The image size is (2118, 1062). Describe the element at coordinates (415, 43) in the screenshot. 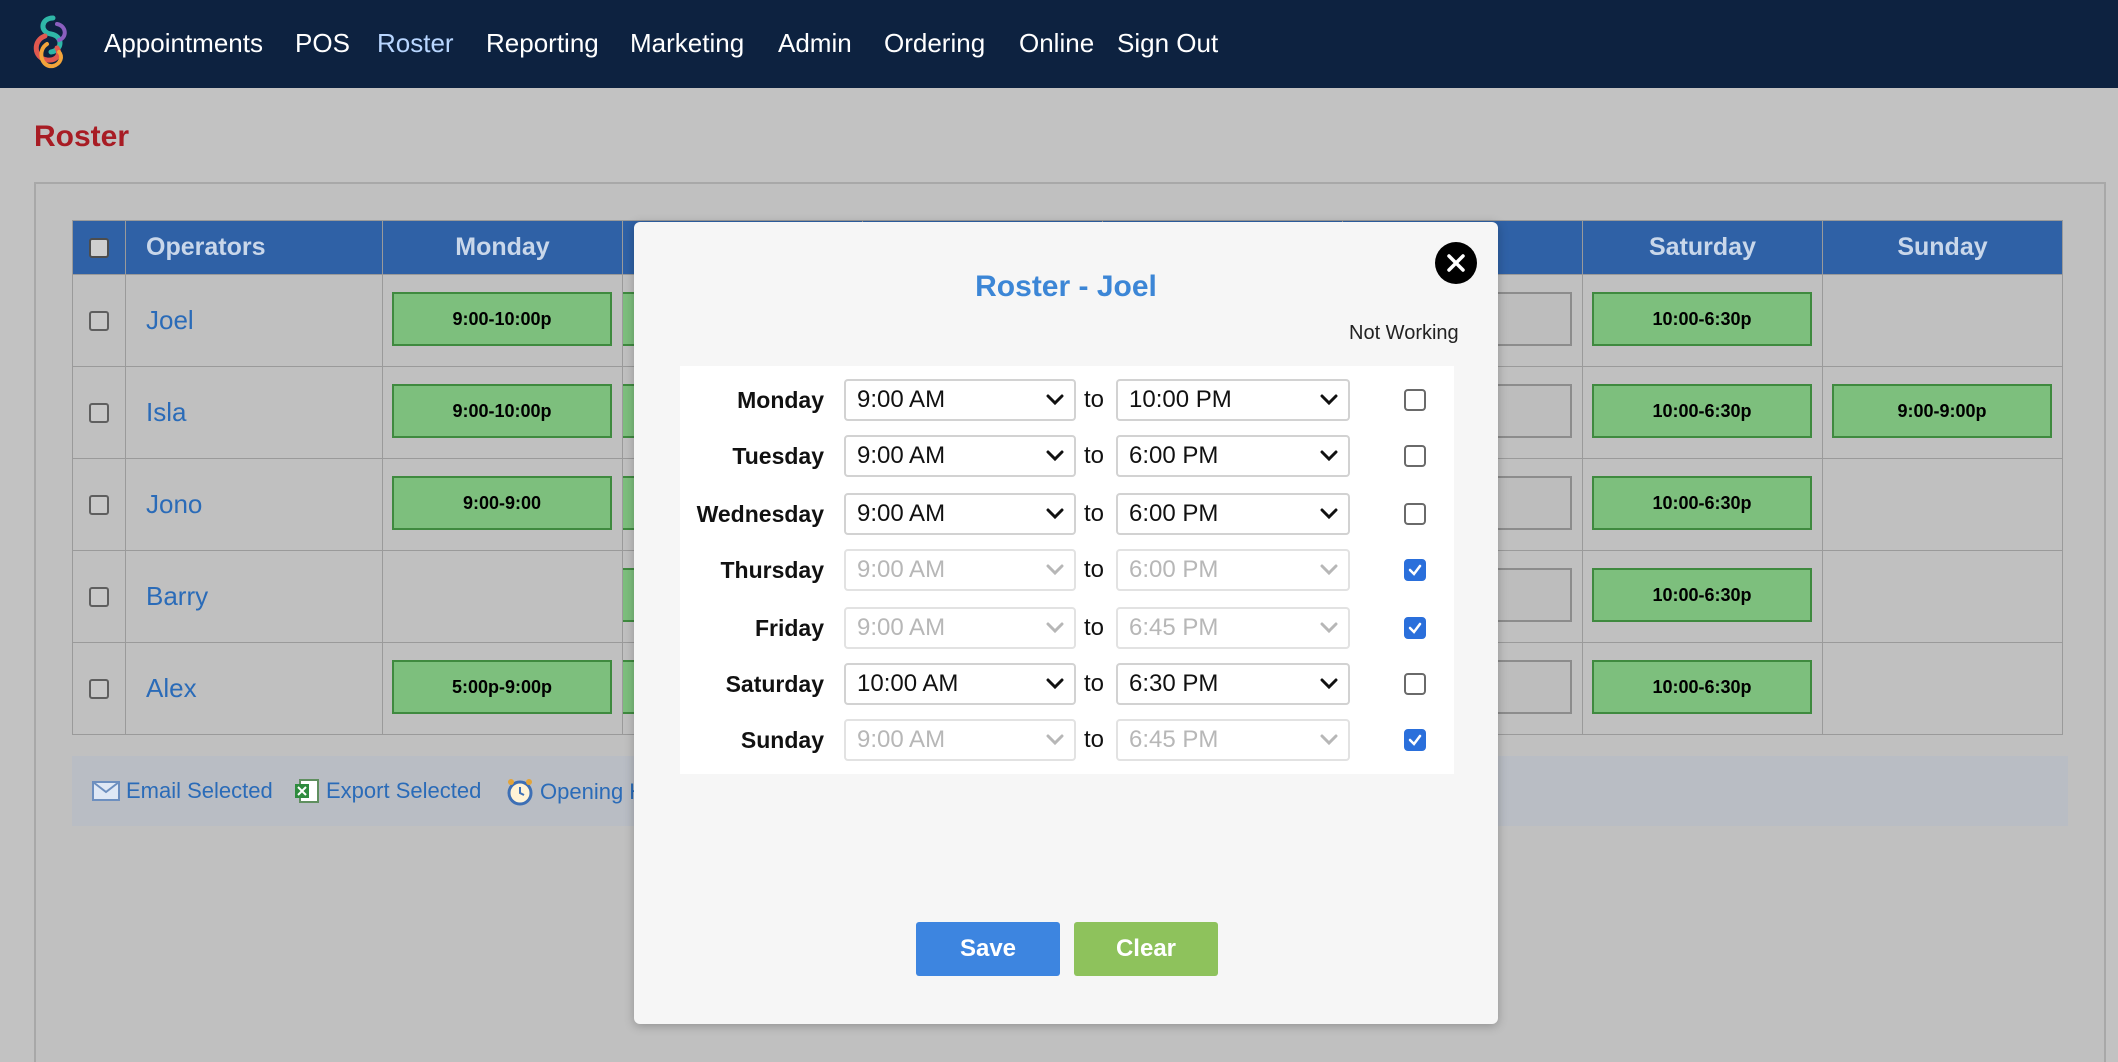

I see `nav-roster: Roster` at that location.